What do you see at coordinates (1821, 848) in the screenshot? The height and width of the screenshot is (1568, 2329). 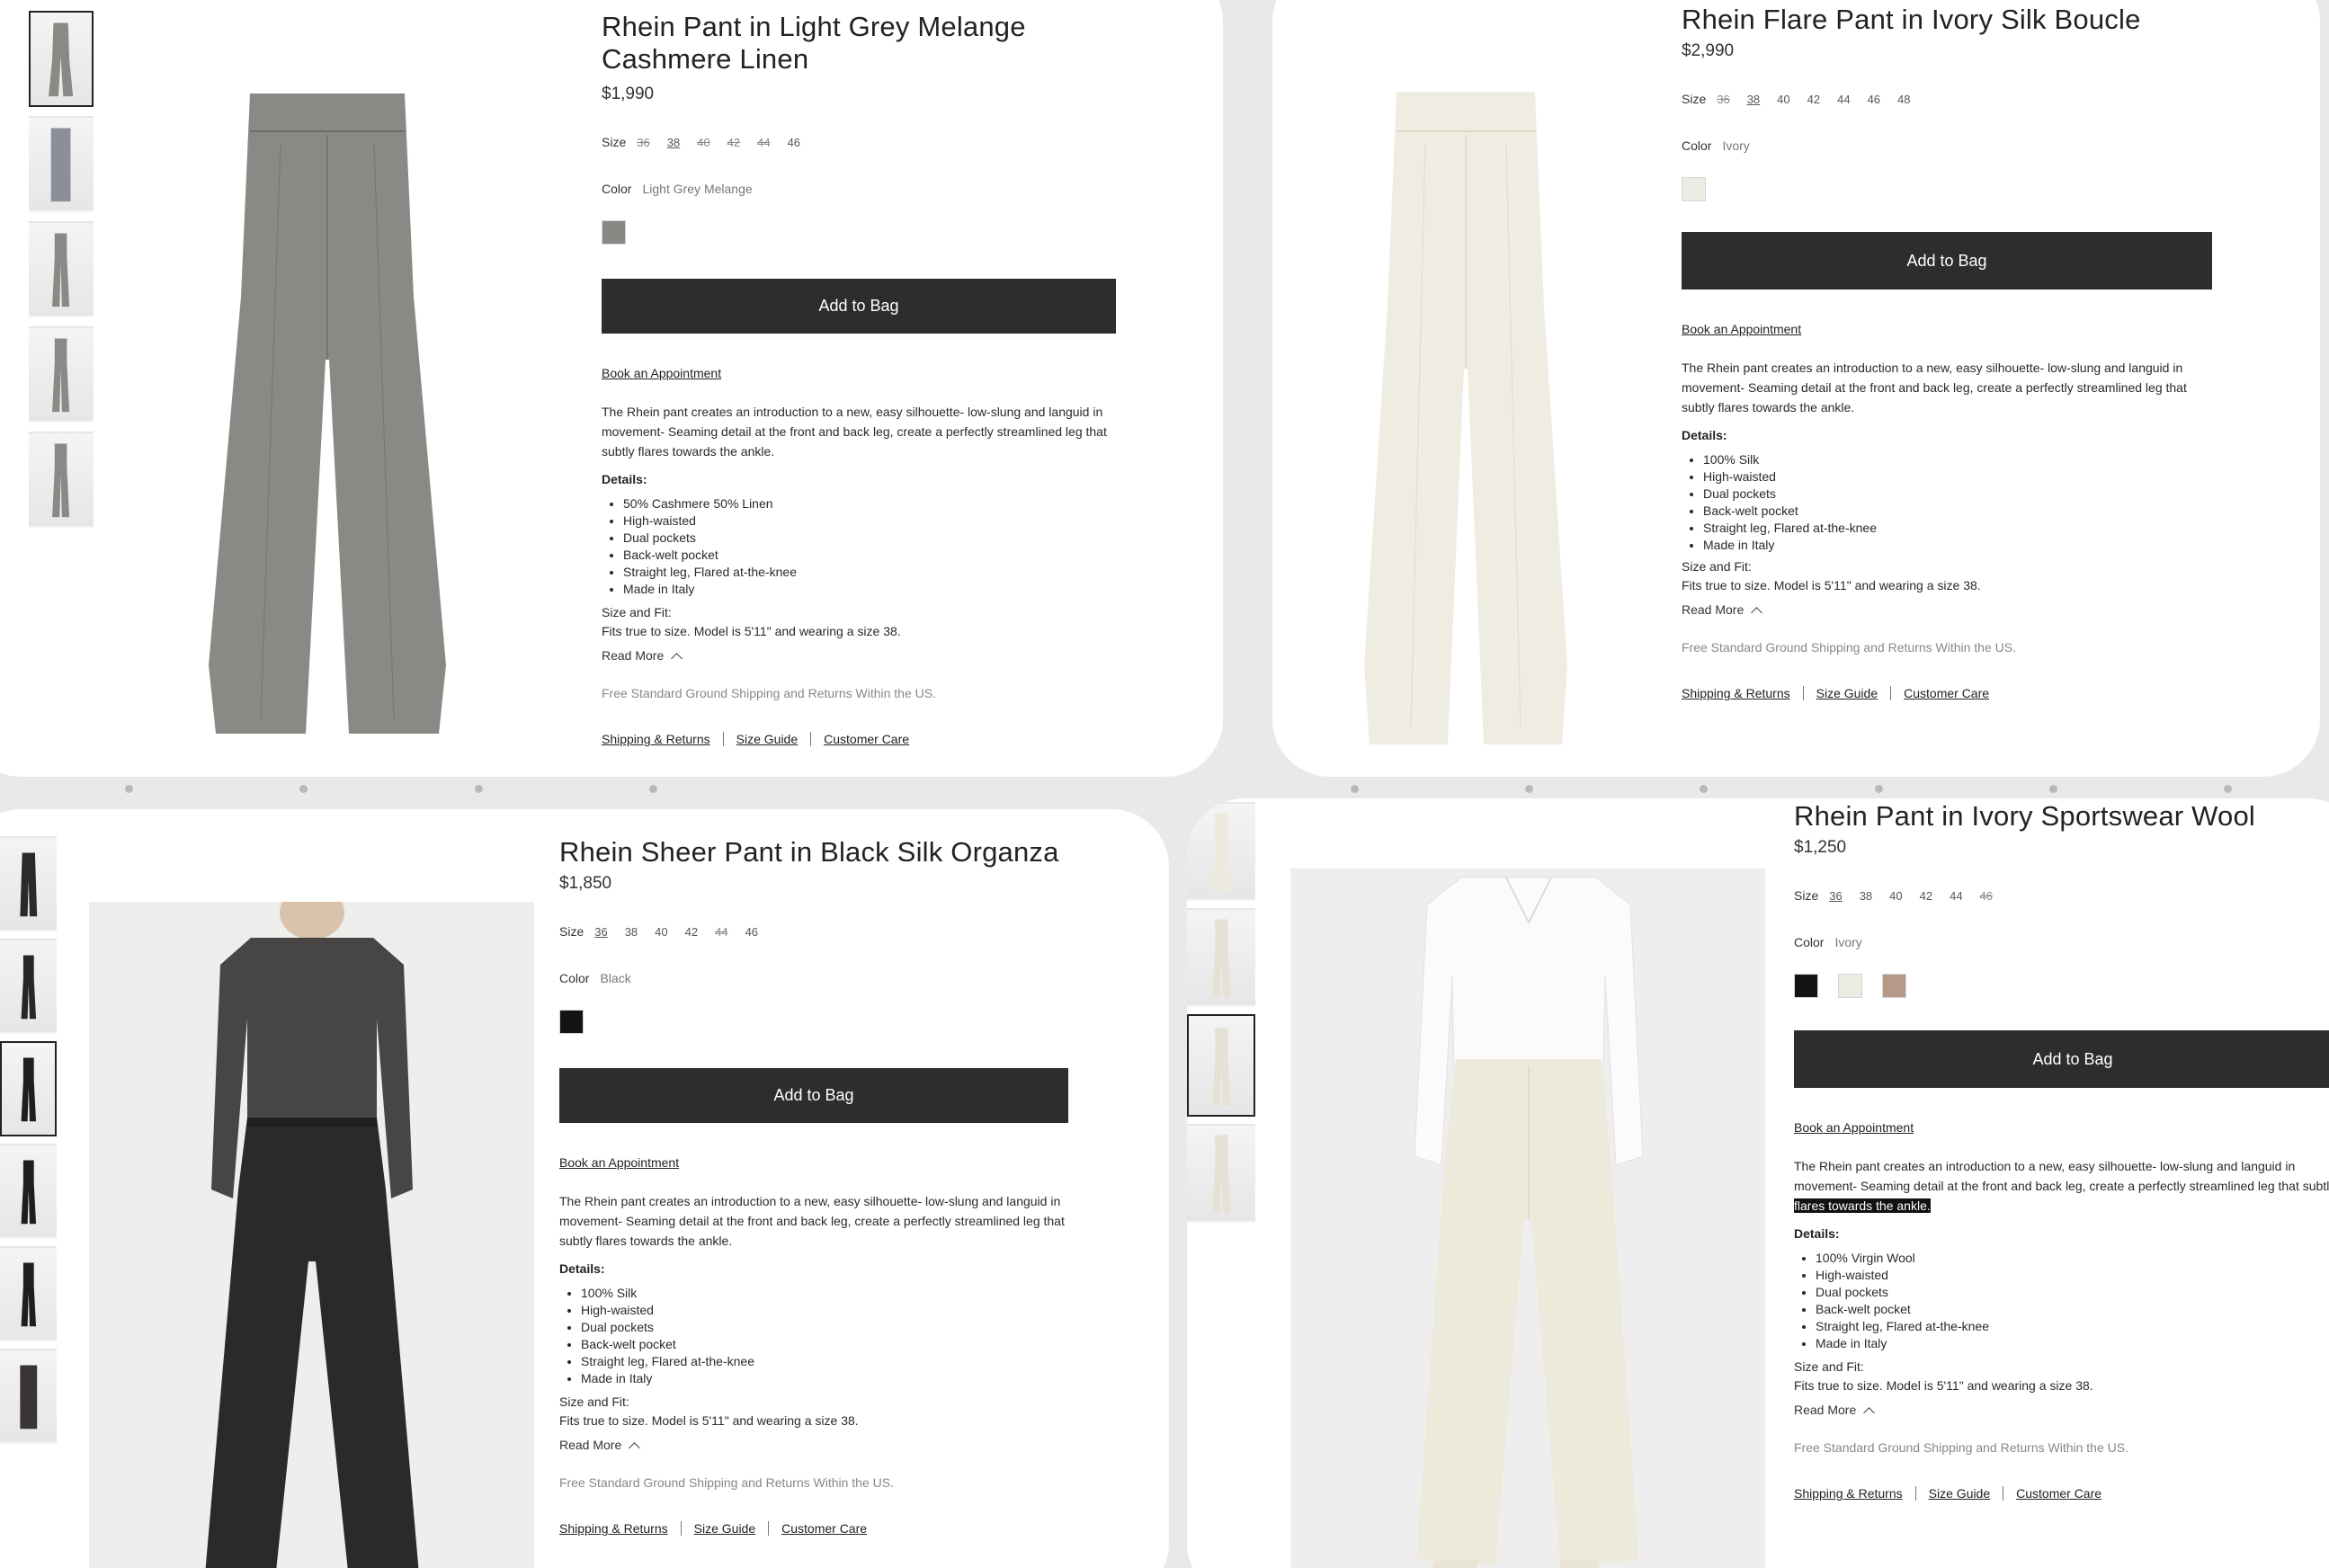 I see `product-price: $1,250` at bounding box center [1821, 848].